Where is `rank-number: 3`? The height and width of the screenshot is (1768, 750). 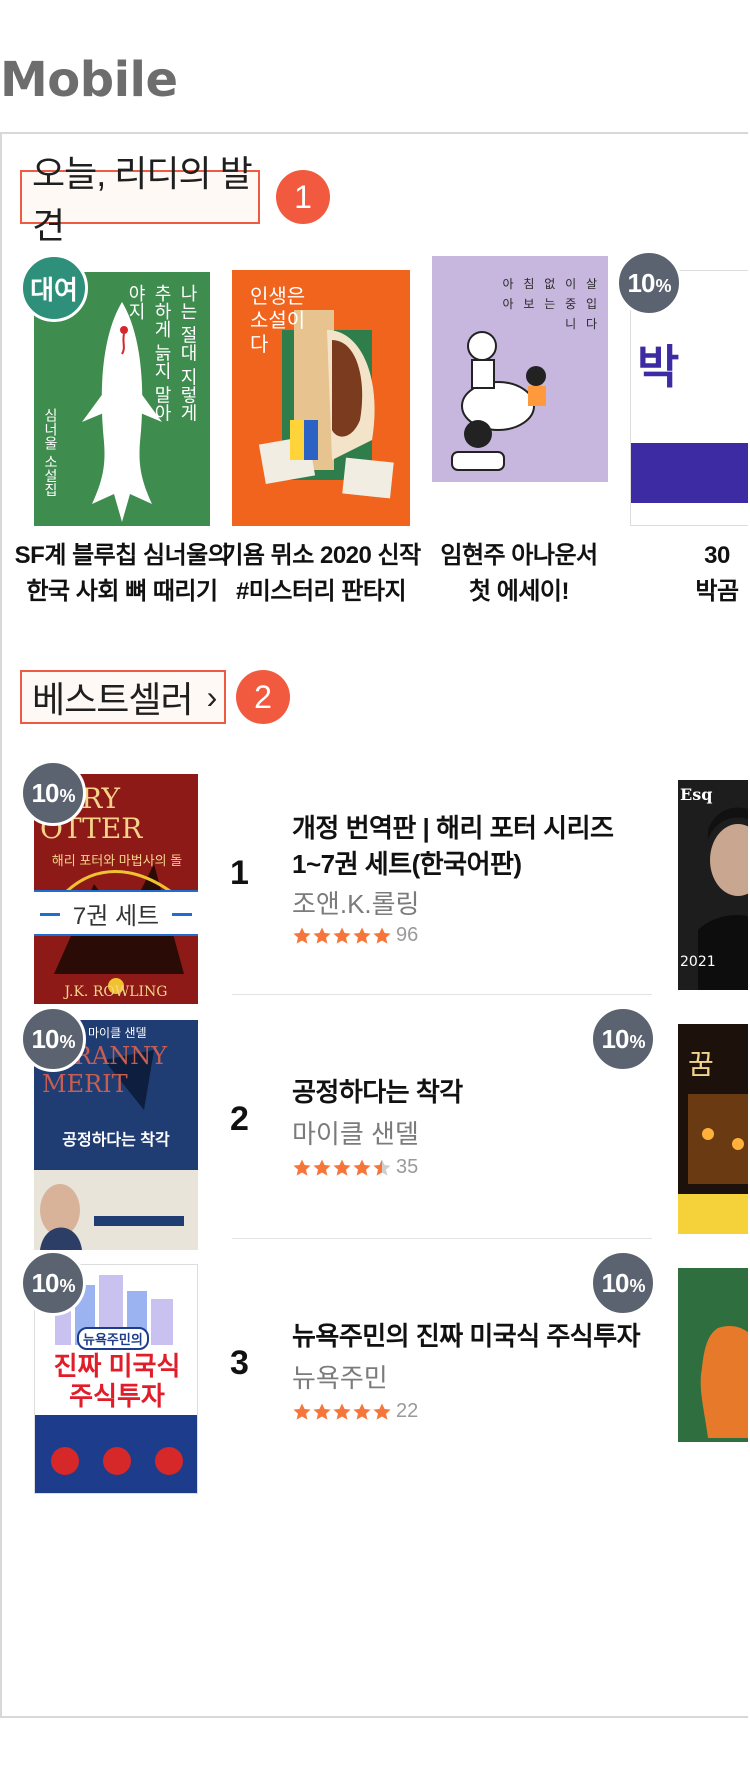
rank-number: 3 is located at coordinates (239, 1363).